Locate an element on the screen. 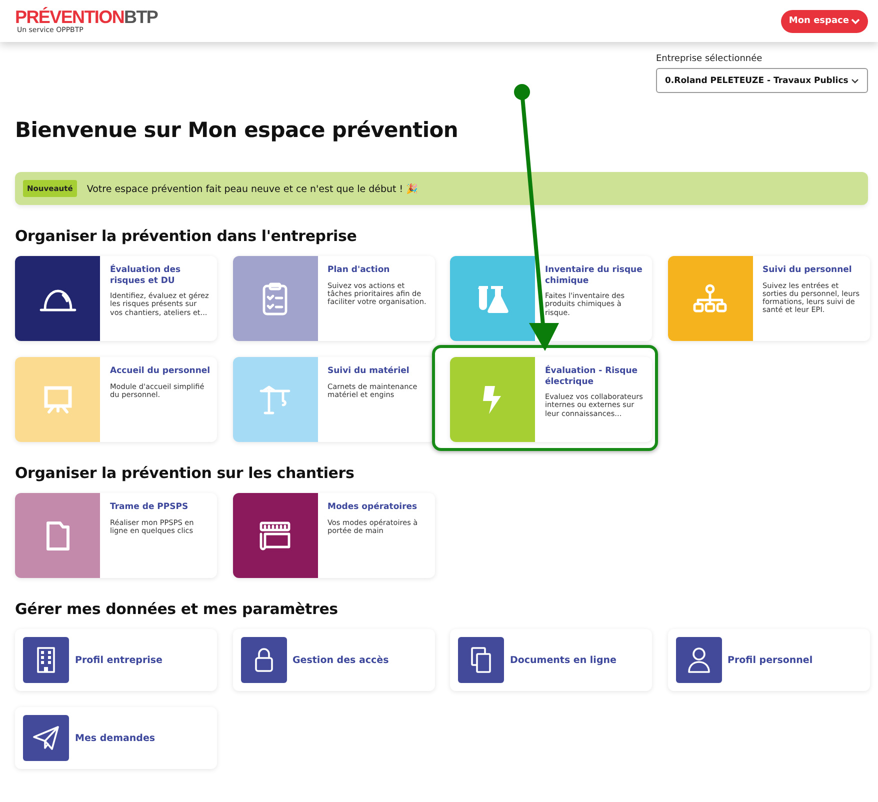  settings-card: Profil entreprise is located at coordinates (116, 660).